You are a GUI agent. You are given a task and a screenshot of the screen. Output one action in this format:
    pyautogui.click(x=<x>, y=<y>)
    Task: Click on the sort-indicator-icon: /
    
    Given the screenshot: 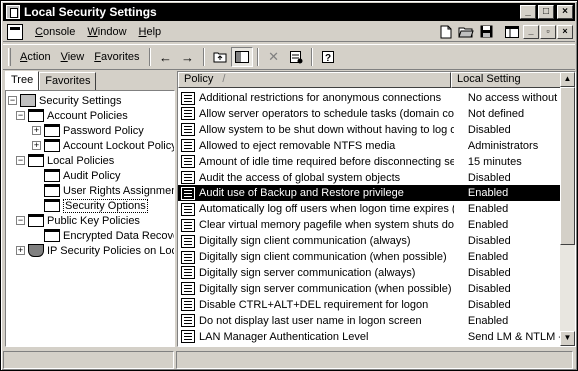 What is the action you would take?
    pyautogui.click(x=224, y=79)
    